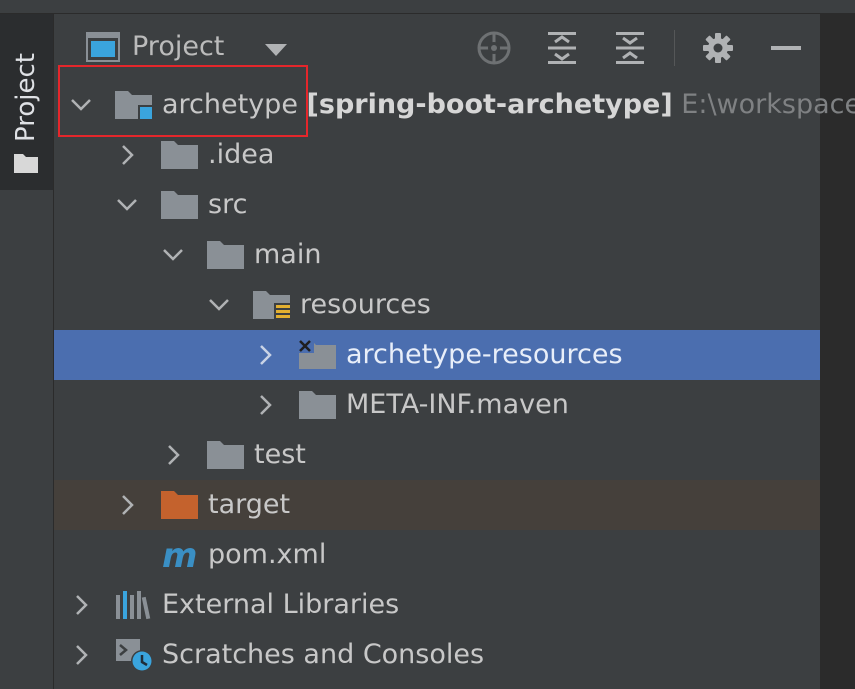 The height and width of the screenshot is (689, 855). I want to click on project-view-icon, so click(103, 47).